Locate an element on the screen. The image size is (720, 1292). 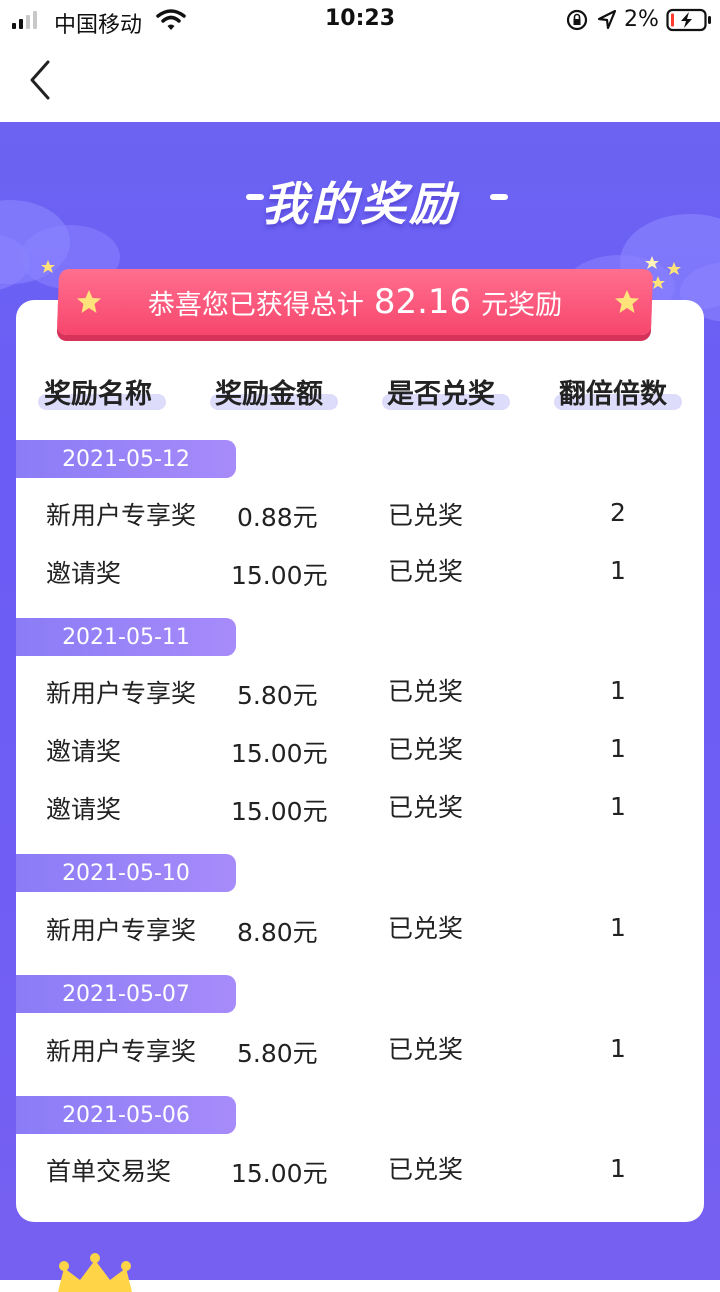
column-header-reward-amount: 奖励金额 is located at coordinates (269, 394).